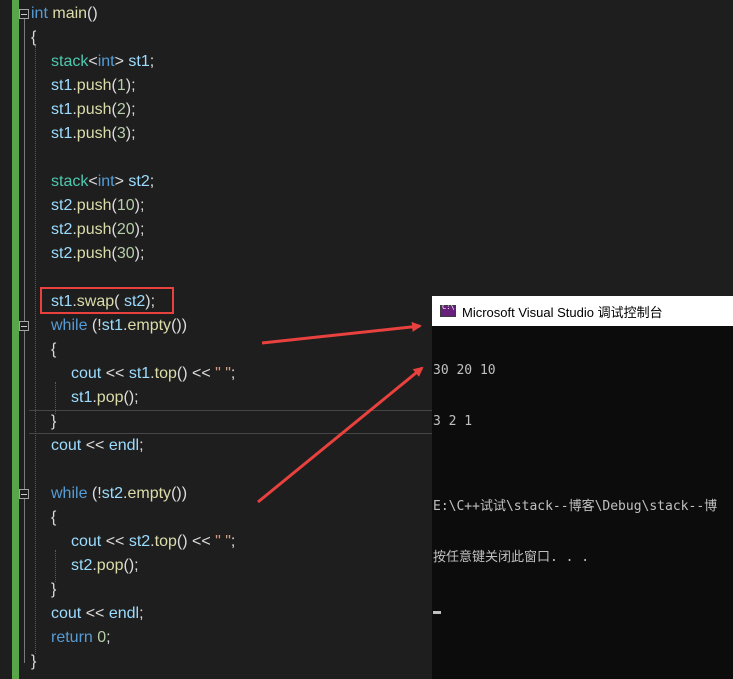 The width and height of the screenshot is (733, 679). I want to click on code-token: endl, so click(124, 445).